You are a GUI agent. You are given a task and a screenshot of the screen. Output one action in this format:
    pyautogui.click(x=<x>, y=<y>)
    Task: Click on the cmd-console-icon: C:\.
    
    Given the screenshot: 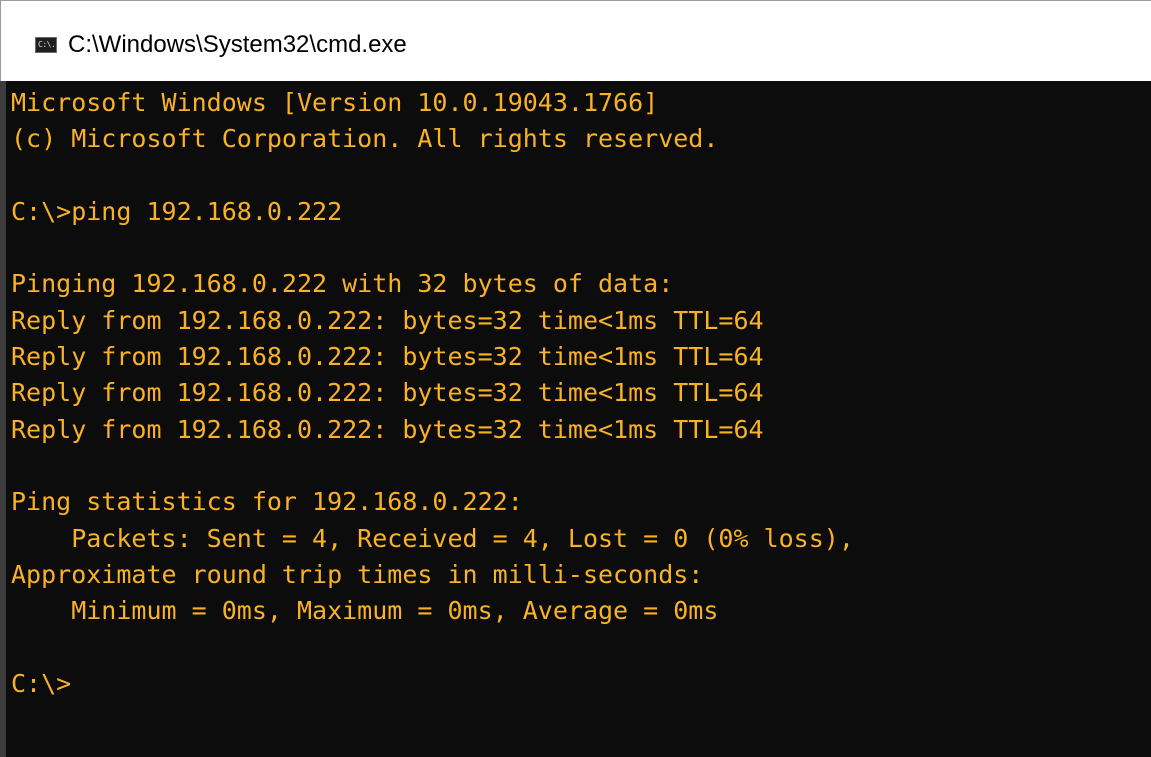 What is the action you would take?
    pyautogui.click(x=46, y=45)
    